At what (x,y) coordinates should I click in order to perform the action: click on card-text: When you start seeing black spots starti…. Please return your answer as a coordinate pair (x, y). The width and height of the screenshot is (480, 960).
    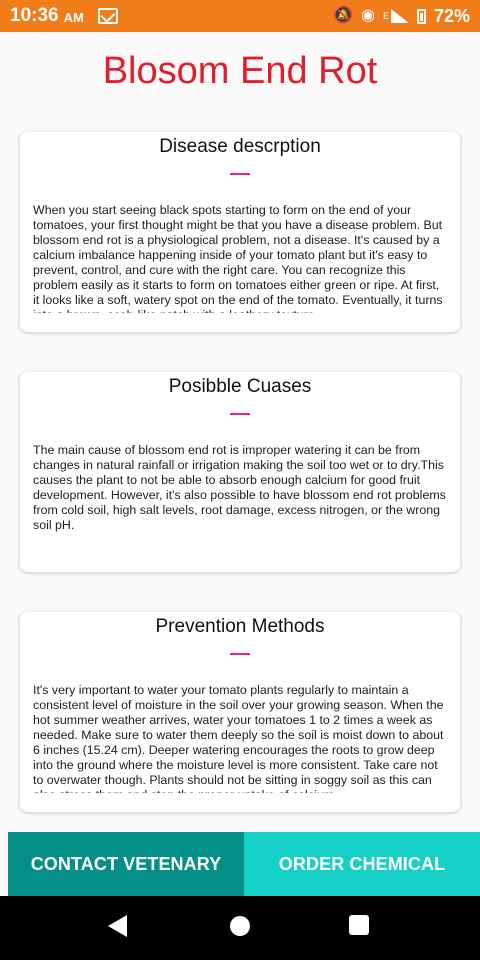
    Looking at the image, I should click on (240, 258).